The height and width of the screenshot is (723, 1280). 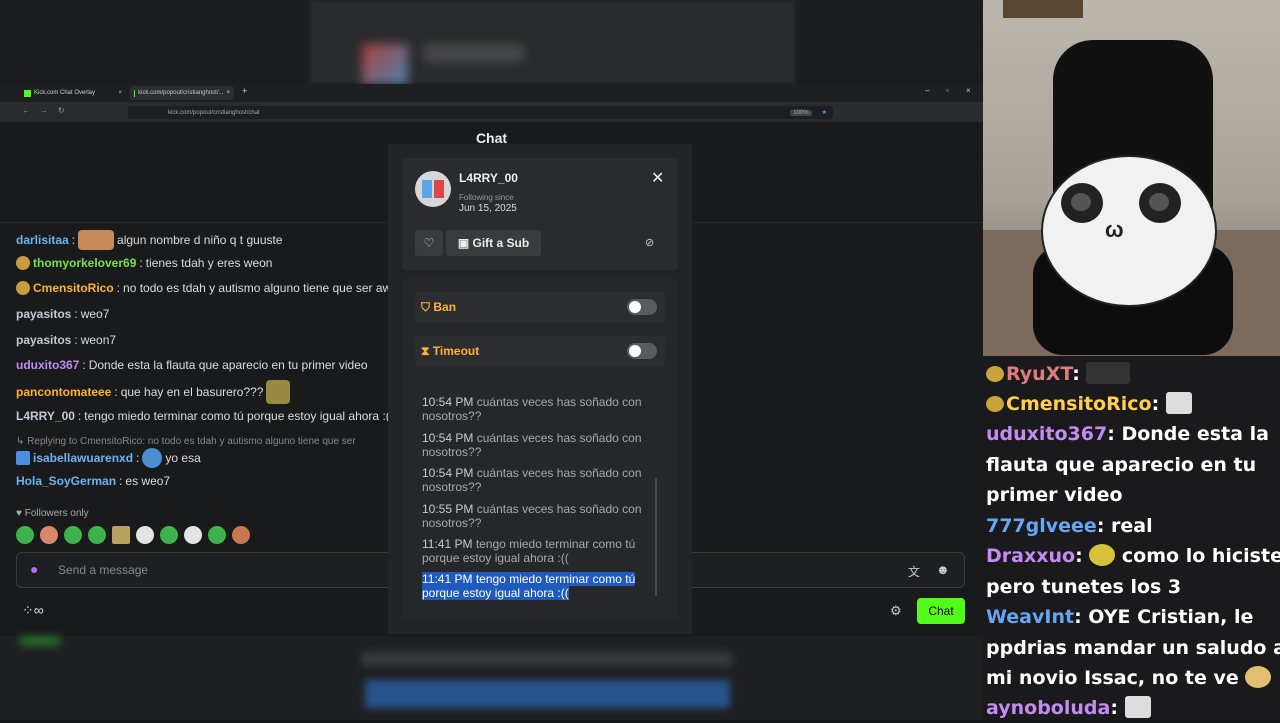 What do you see at coordinates (34, 569) in the screenshot?
I see `mic-icon: ●` at bounding box center [34, 569].